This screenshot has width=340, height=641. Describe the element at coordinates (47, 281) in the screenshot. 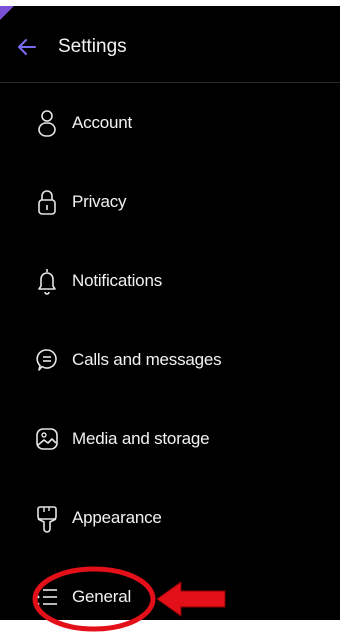

I see `bell-icon` at that location.